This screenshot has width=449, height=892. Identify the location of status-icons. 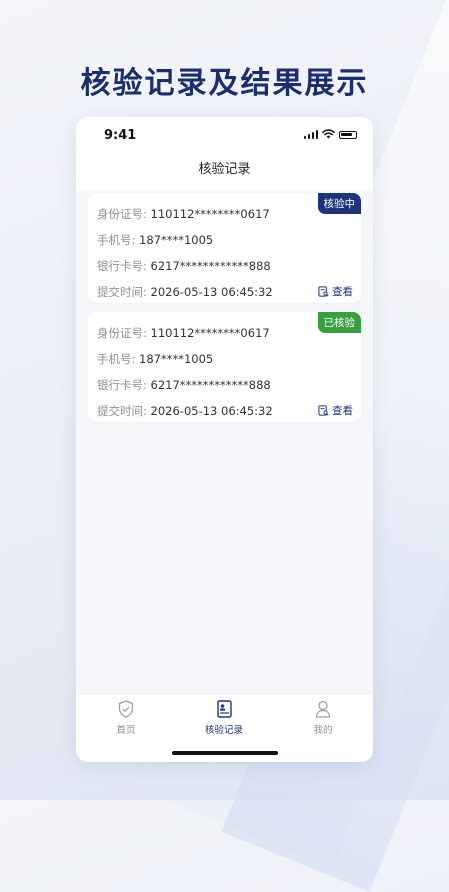
(330, 134).